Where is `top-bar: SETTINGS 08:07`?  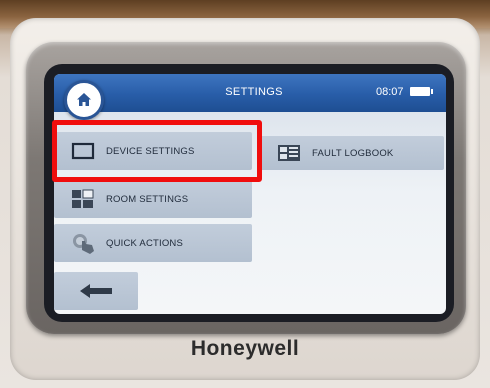 top-bar: SETTINGS 08:07 is located at coordinates (250, 93).